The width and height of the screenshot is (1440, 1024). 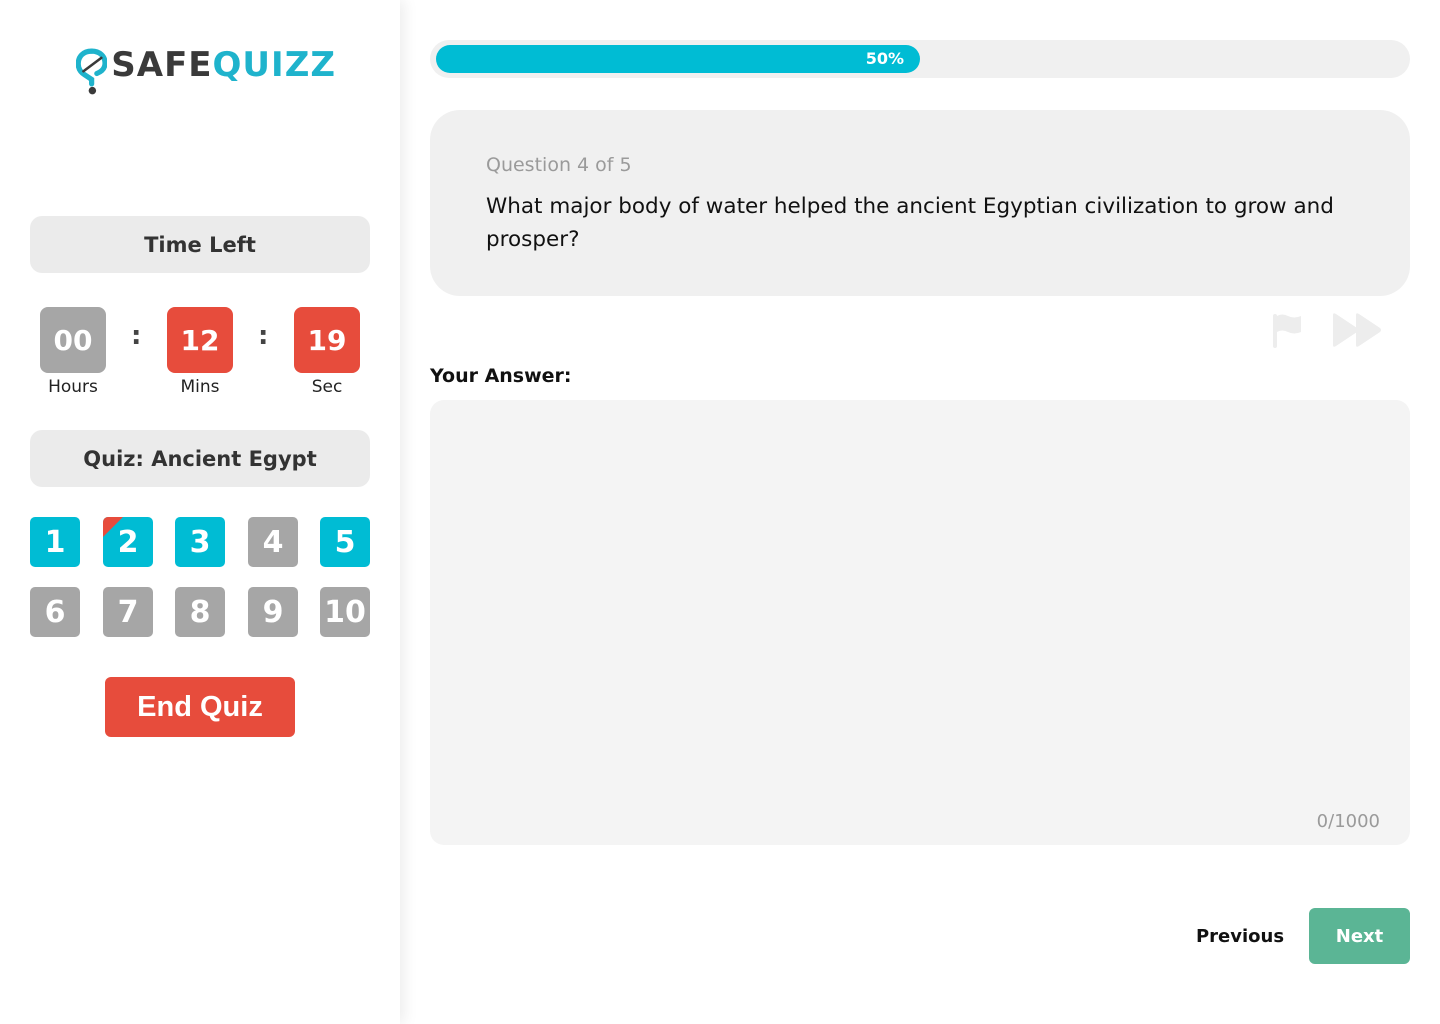 What do you see at coordinates (200, 707) in the screenshot?
I see `end-quiz-button: End Quiz` at bounding box center [200, 707].